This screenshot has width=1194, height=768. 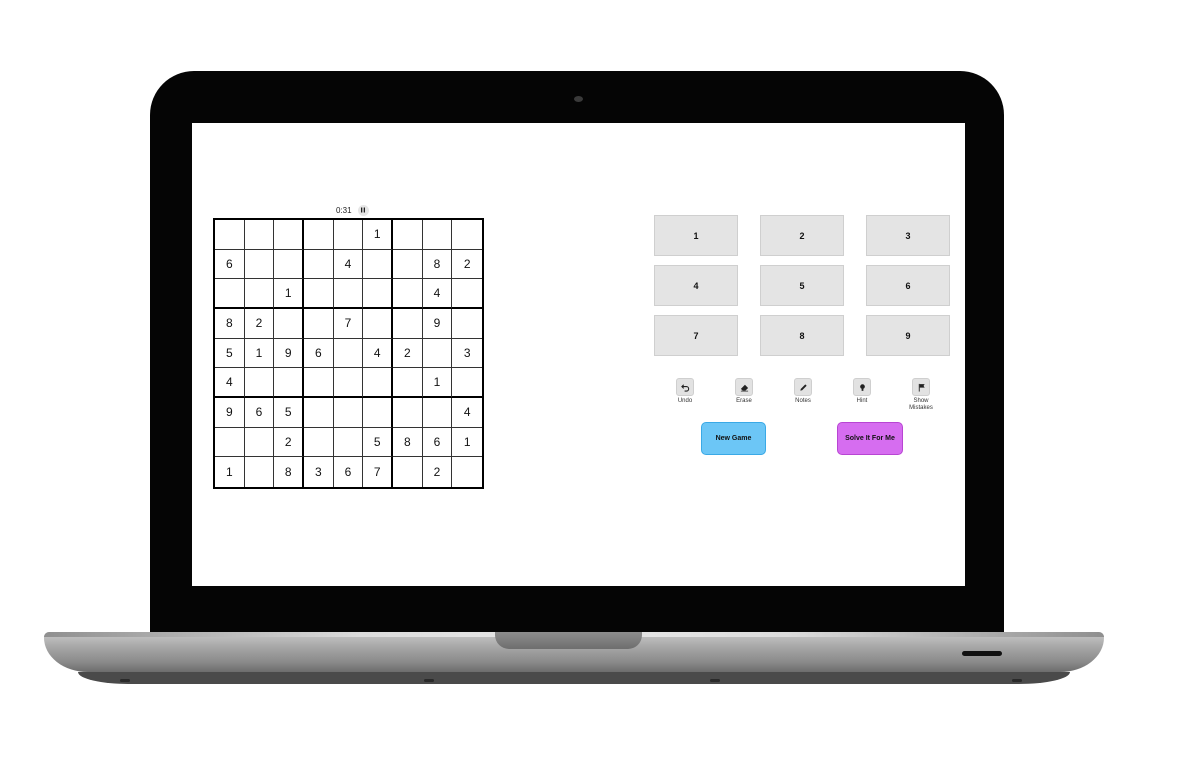 What do you see at coordinates (685, 391) in the screenshot?
I see `undo-button: Undo` at bounding box center [685, 391].